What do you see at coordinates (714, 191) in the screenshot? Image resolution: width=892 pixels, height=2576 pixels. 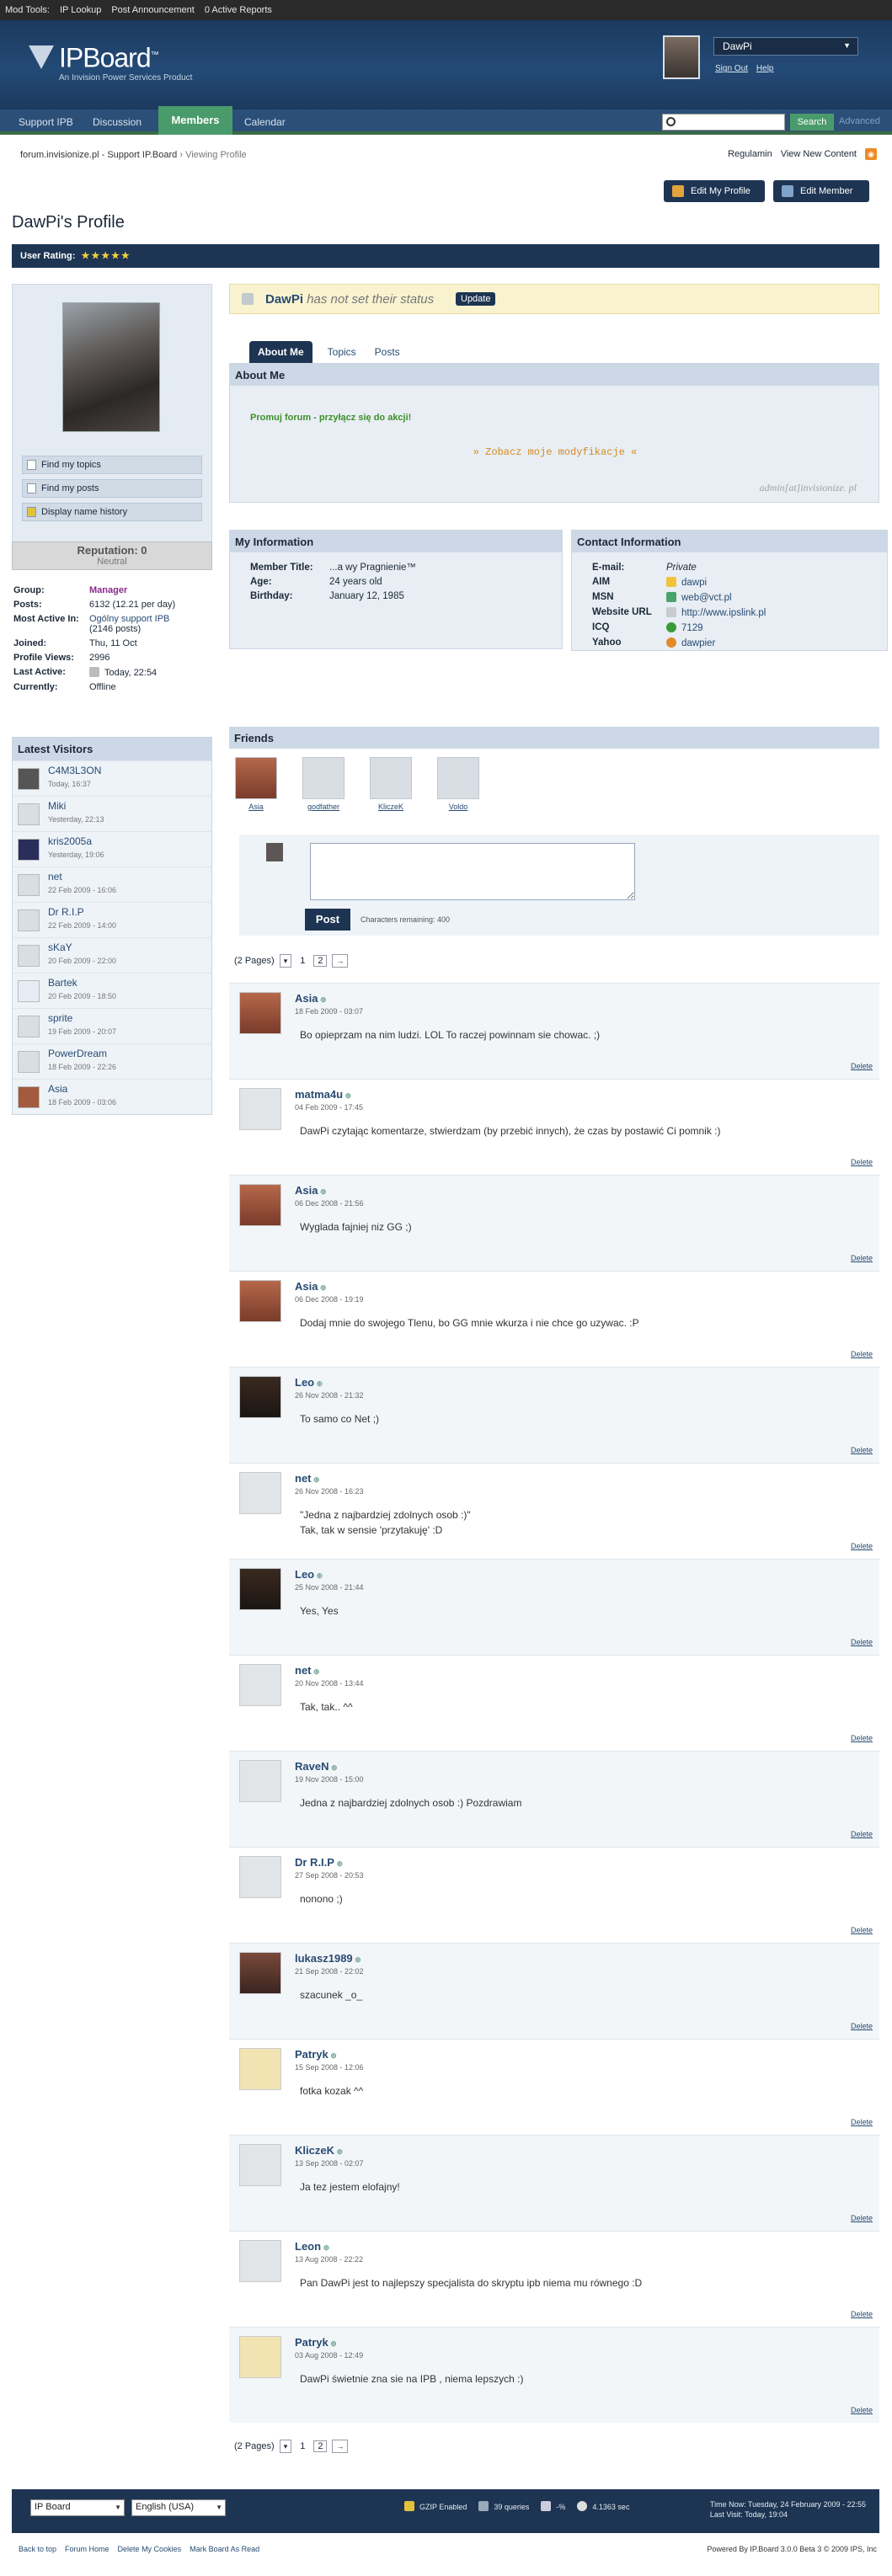 I see `edit-my-profile-button: Edit My Profile` at bounding box center [714, 191].